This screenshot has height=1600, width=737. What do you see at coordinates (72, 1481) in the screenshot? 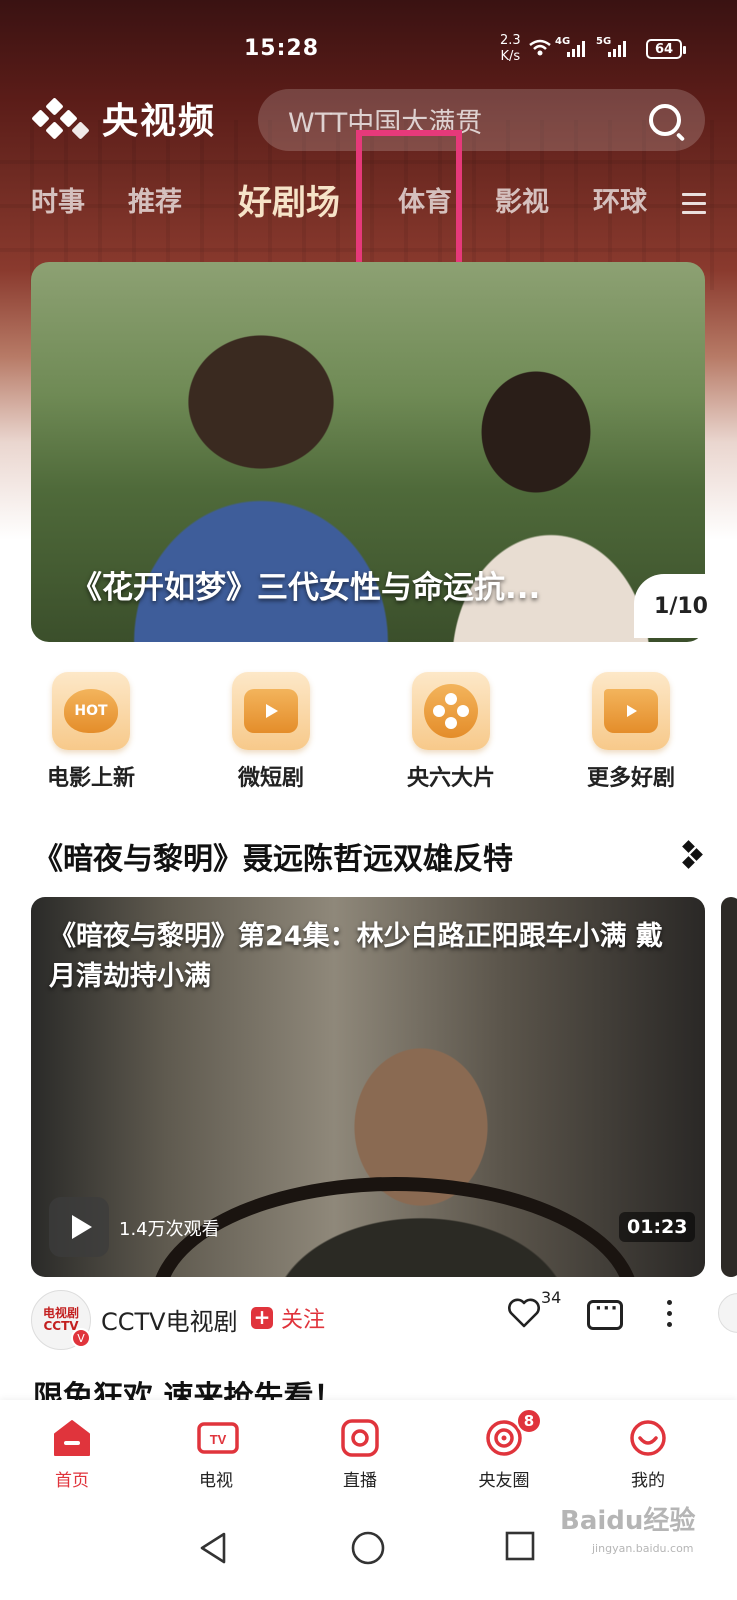
I see `nav-label: 首页` at bounding box center [72, 1481].